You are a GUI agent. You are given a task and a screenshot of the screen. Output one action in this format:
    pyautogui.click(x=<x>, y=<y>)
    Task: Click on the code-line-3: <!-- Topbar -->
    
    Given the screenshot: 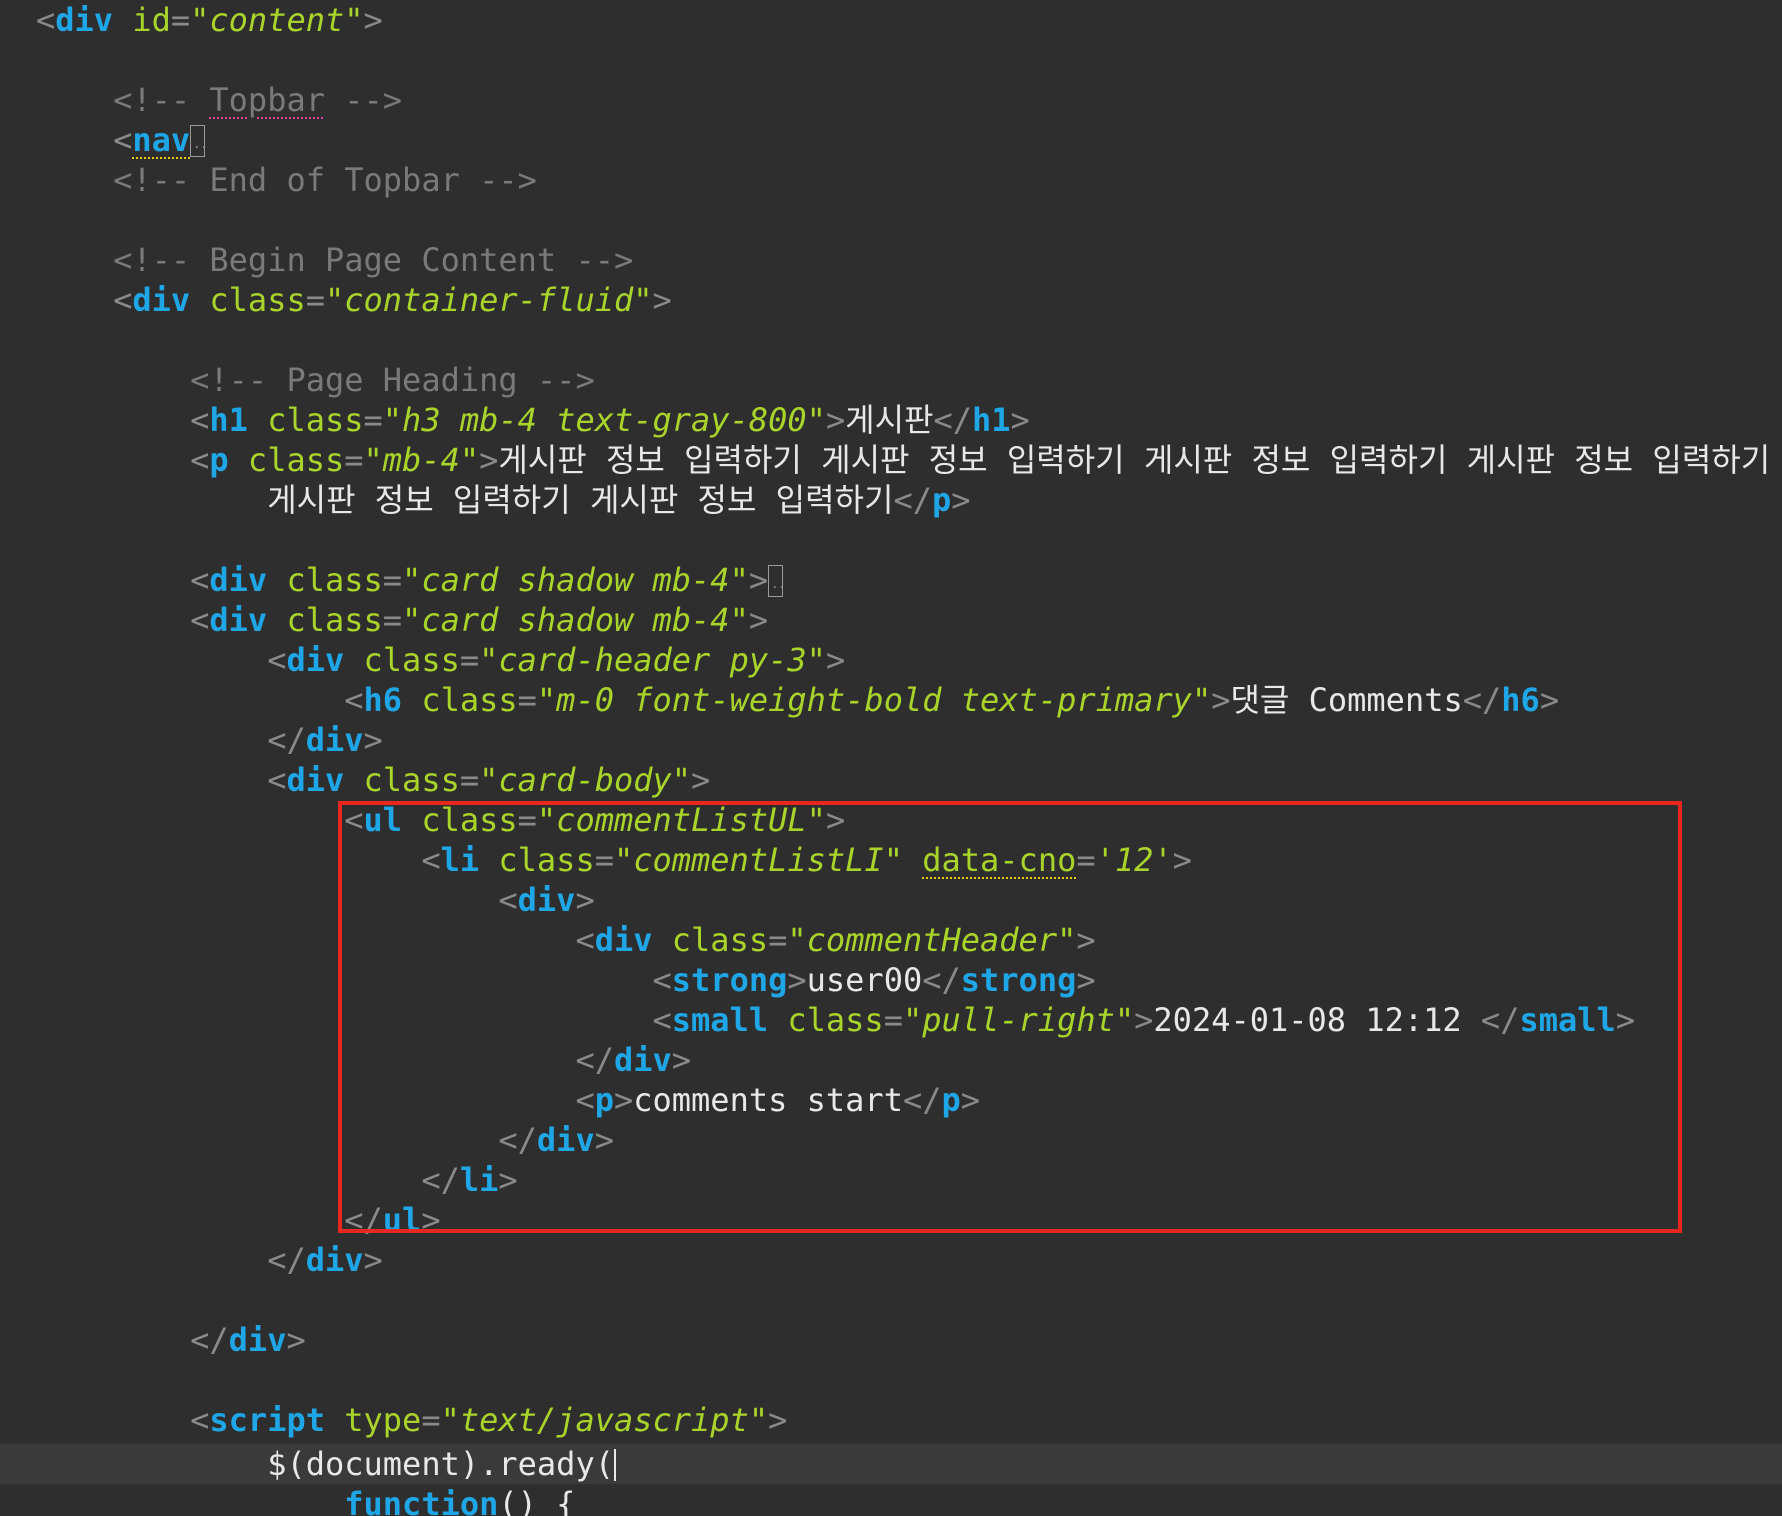 What is the action you would take?
    pyautogui.click(x=219, y=100)
    